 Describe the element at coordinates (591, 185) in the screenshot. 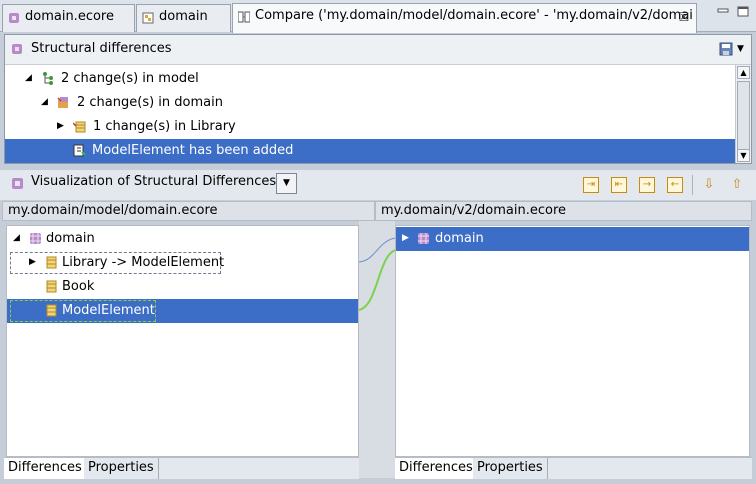

I see `copy-all-left-to-right-icon: ⇥` at that location.